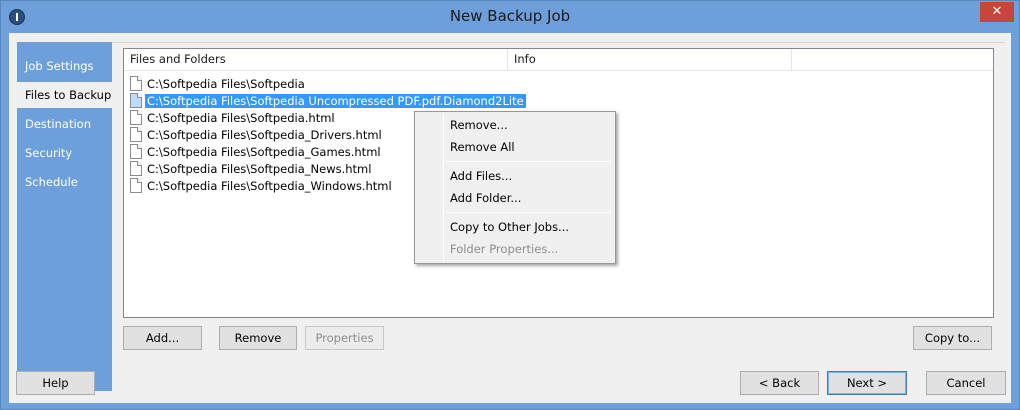 Image resolution: width=1020 pixels, height=410 pixels. I want to click on list-item: C:\Softpedia Files\Softpedia_News.html, so click(251, 169).